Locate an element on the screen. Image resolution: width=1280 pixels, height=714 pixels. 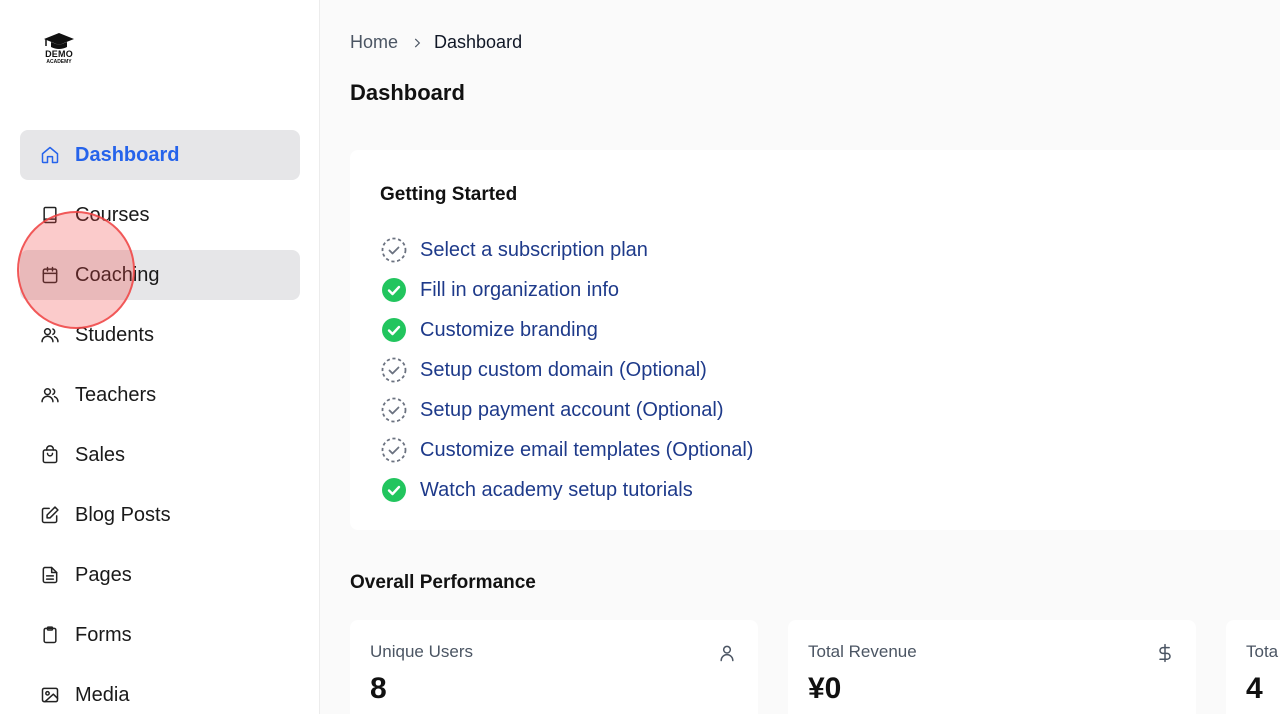
dollar-icon is located at coordinates (1165, 653).